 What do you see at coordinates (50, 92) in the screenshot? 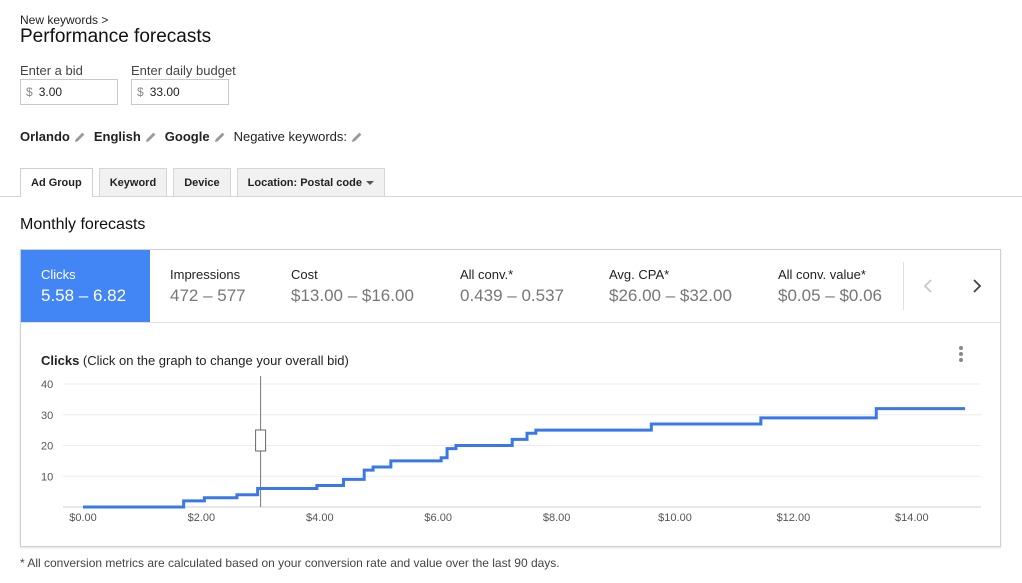
I see `bid-value: 3.00` at bounding box center [50, 92].